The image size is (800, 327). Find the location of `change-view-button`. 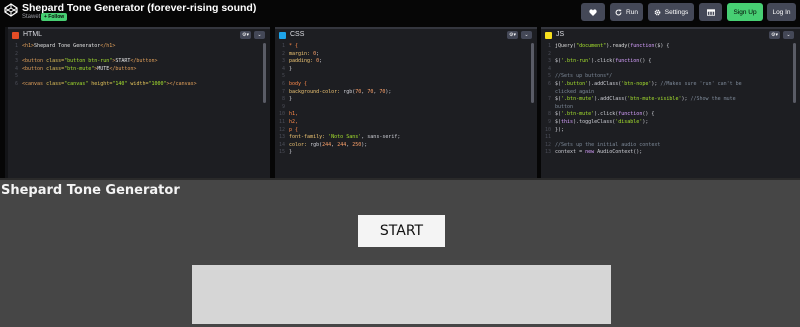

change-view-button is located at coordinates (710, 12).